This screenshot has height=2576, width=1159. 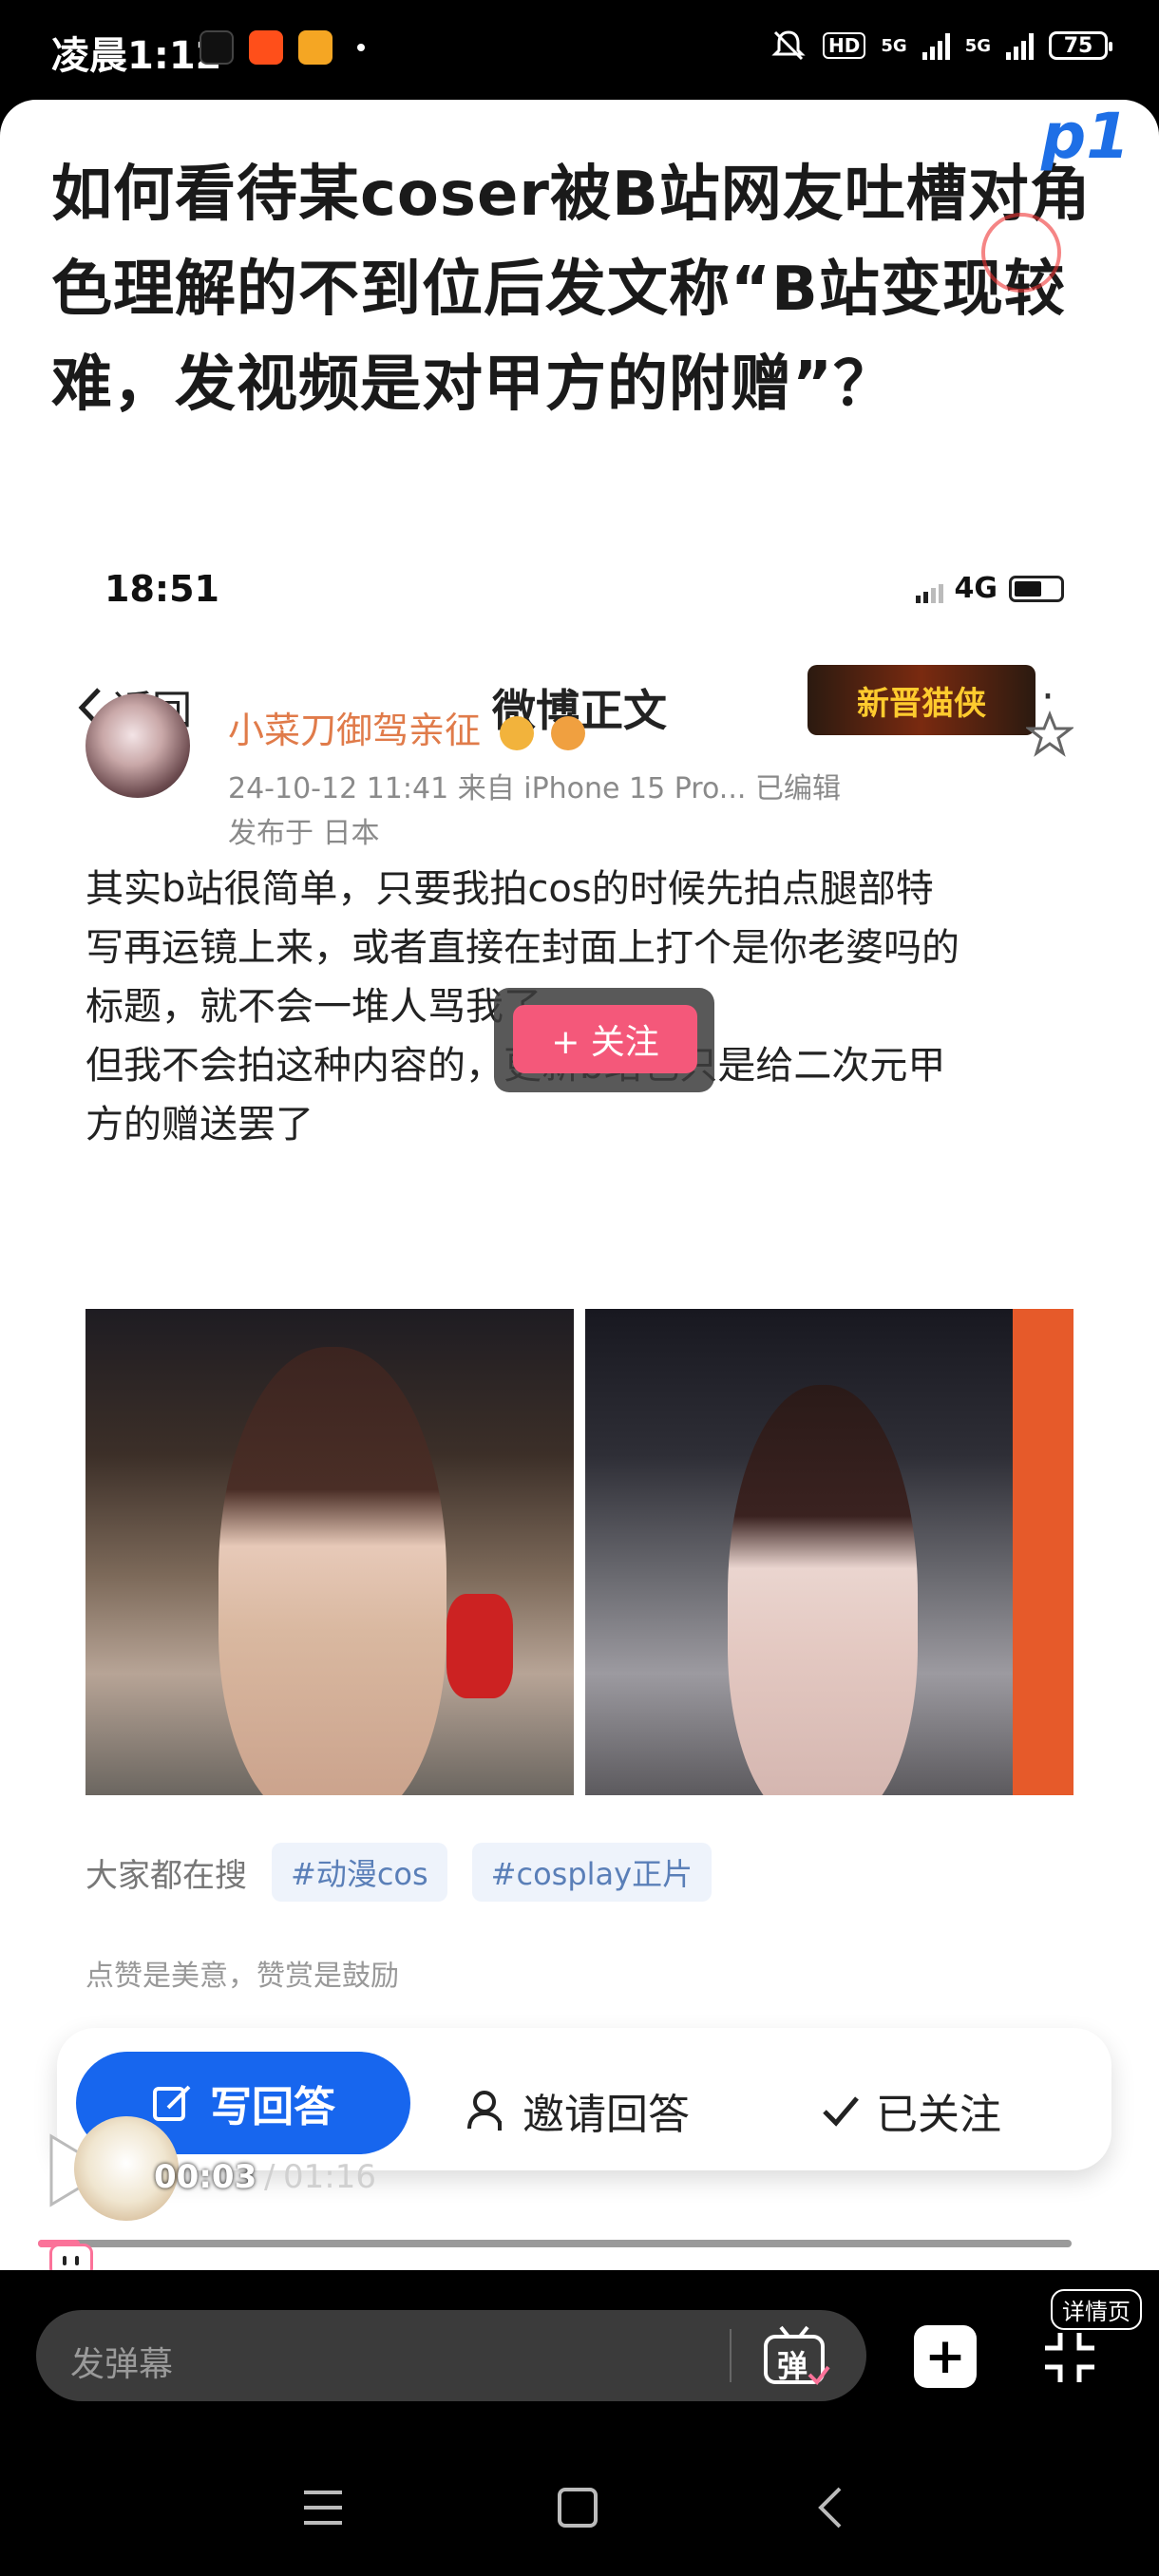 What do you see at coordinates (517, 732) in the screenshot?
I see `vip-badge-icon` at bounding box center [517, 732].